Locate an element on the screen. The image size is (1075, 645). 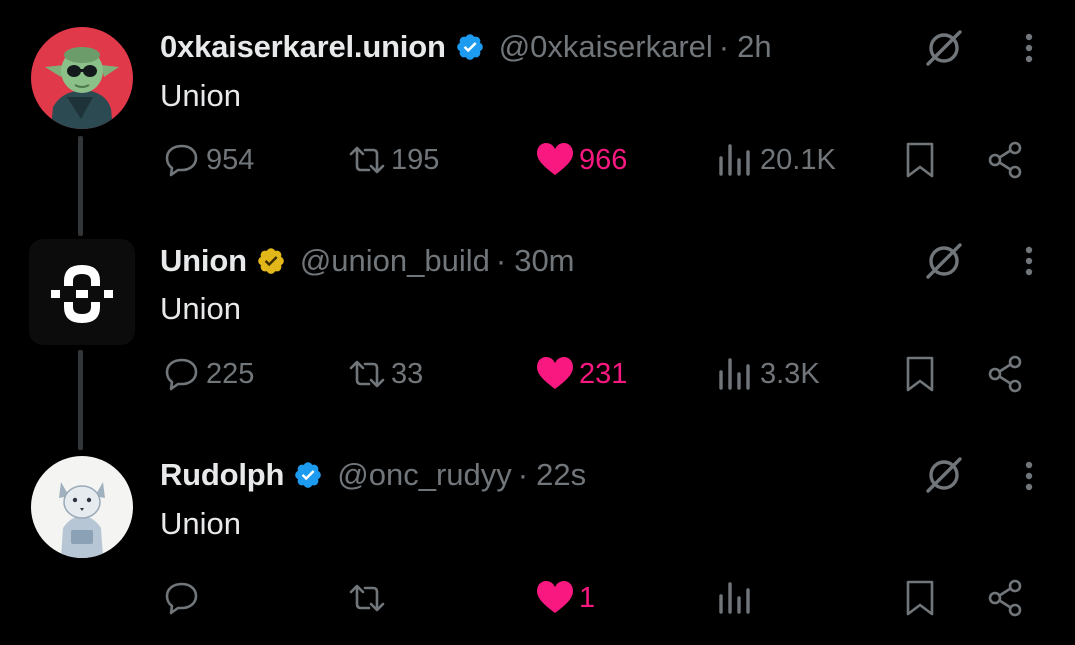
tweet-header: Rudolph @onc_rudyy · 22s is located at coordinates (373, 475).